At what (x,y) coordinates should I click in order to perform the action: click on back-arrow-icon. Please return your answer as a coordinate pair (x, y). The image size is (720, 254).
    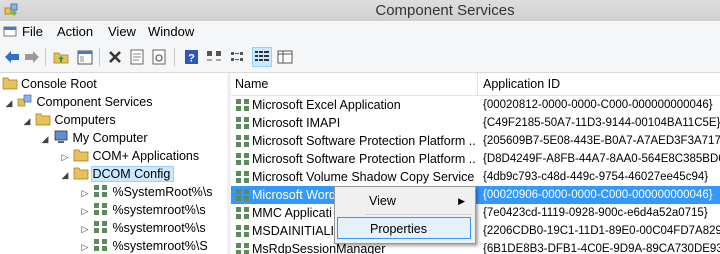
    Looking at the image, I should click on (12, 57).